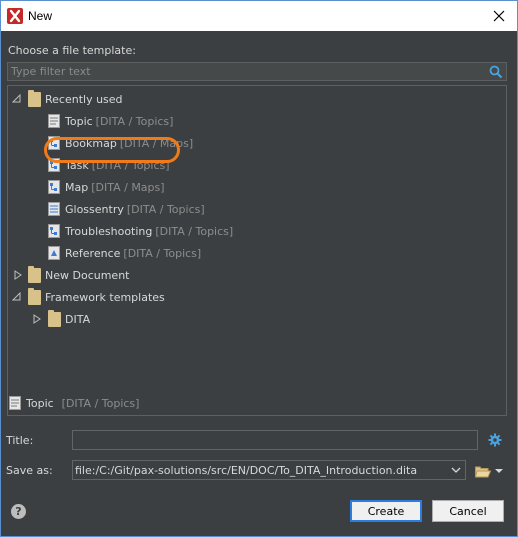 The width and height of the screenshot is (518, 537). What do you see at coordinates (109, 231) in the screenshot?
I see `item-label: Troubleshooting` at bounding box center [109, 231].